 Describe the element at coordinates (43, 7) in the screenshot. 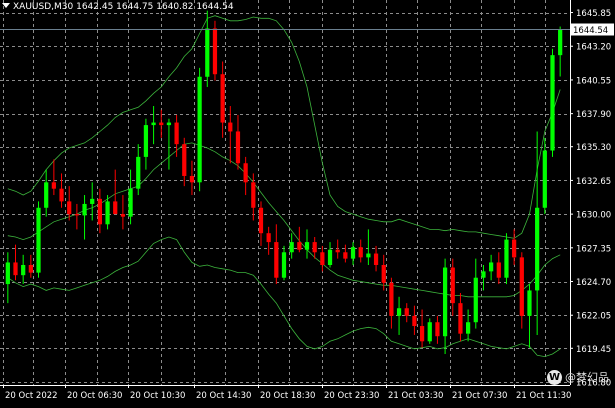

I see `symbol-timeframe: XAUUSD,M30` at that location.